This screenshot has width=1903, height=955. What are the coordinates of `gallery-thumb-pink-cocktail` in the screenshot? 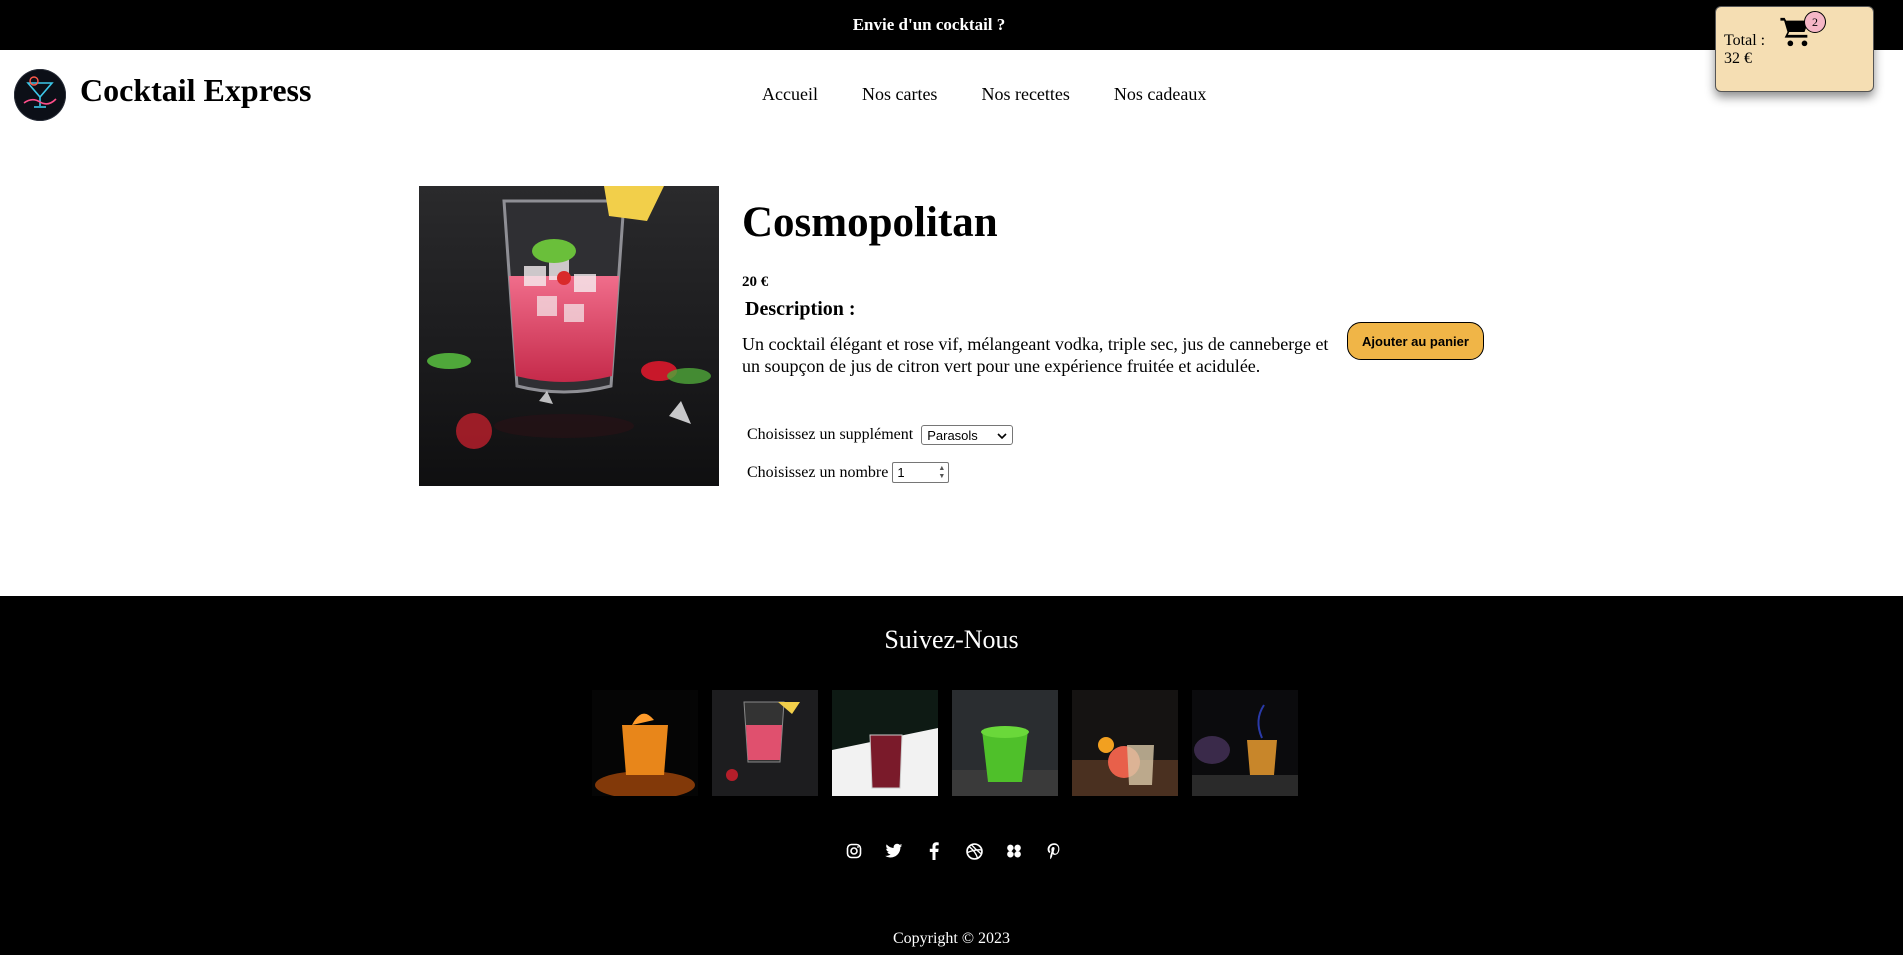 It's located at (765, 743).